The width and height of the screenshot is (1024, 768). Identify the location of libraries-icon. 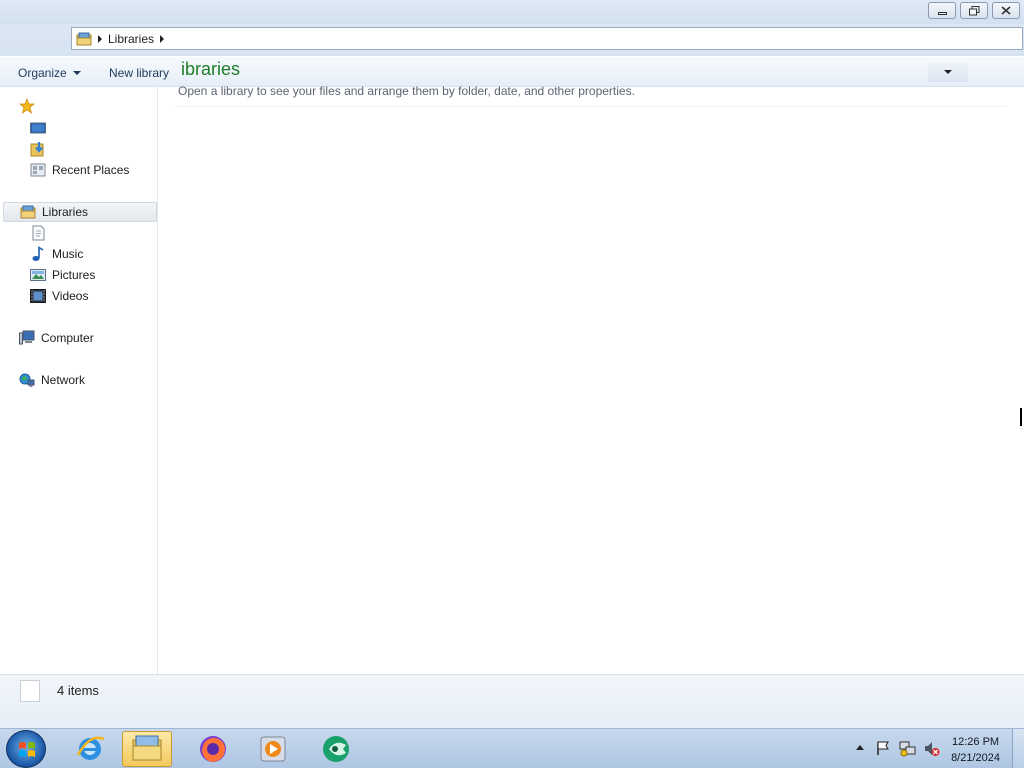
(28, 212).